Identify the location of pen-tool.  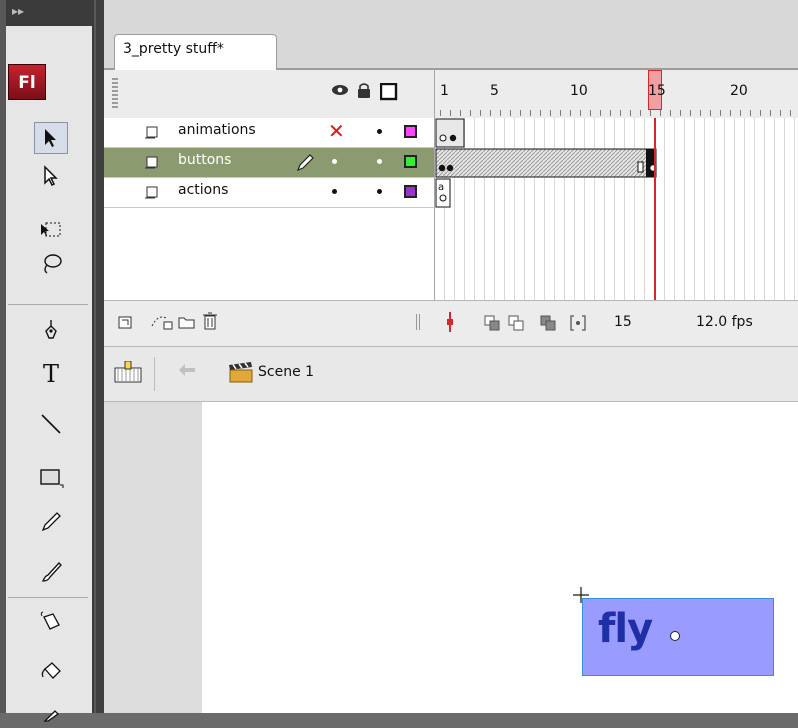
(51, 330).